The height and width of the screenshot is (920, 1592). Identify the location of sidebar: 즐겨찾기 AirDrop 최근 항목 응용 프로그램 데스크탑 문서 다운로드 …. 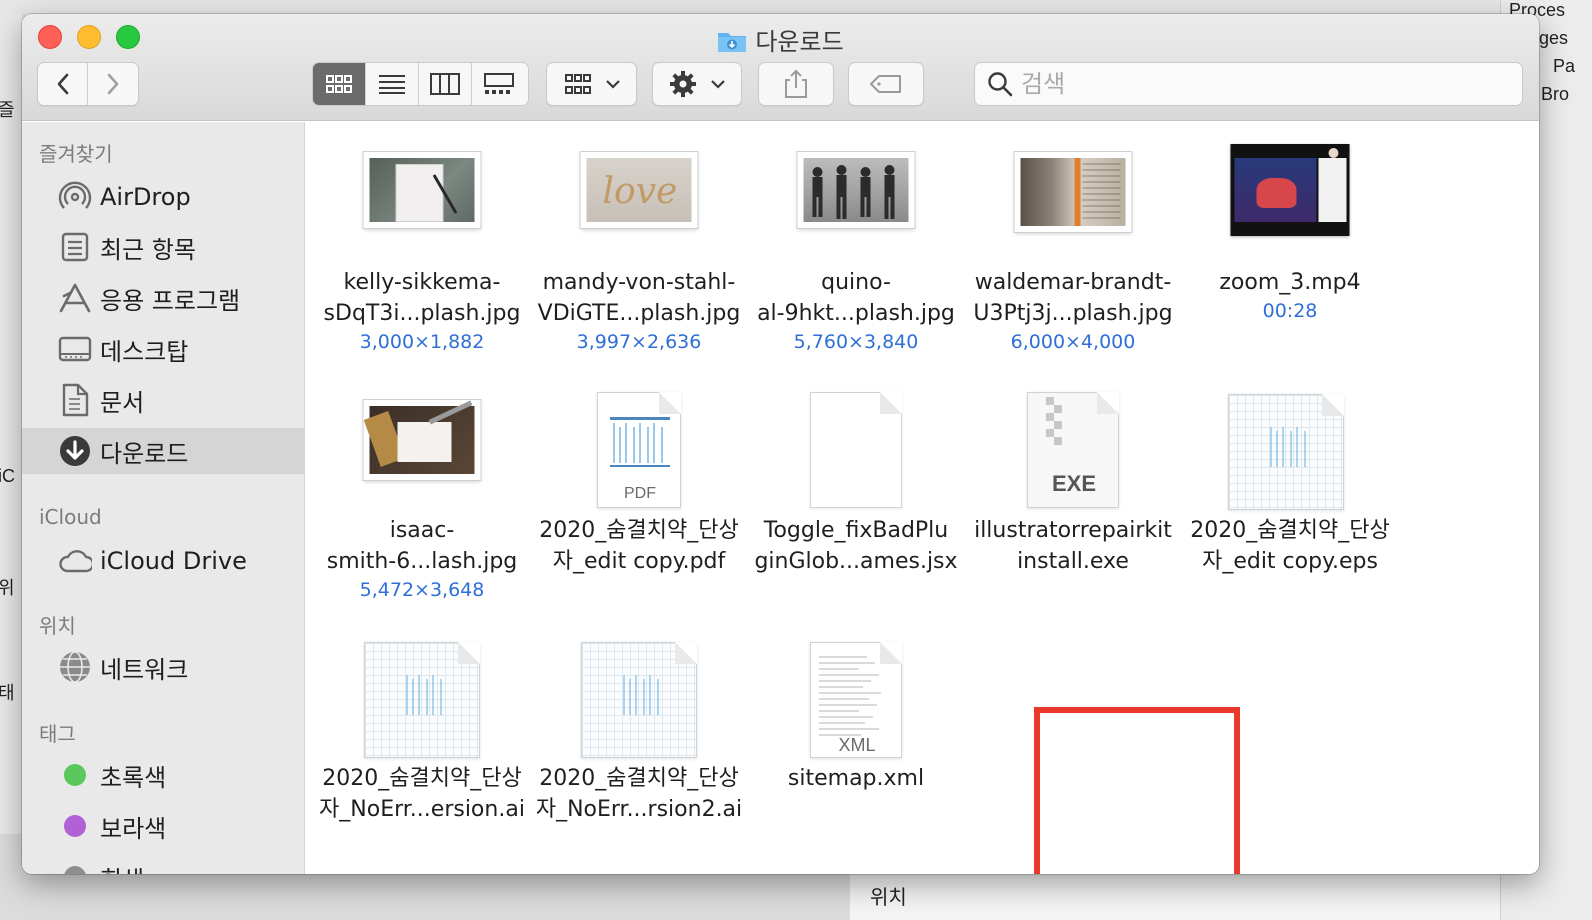
(163, 498).